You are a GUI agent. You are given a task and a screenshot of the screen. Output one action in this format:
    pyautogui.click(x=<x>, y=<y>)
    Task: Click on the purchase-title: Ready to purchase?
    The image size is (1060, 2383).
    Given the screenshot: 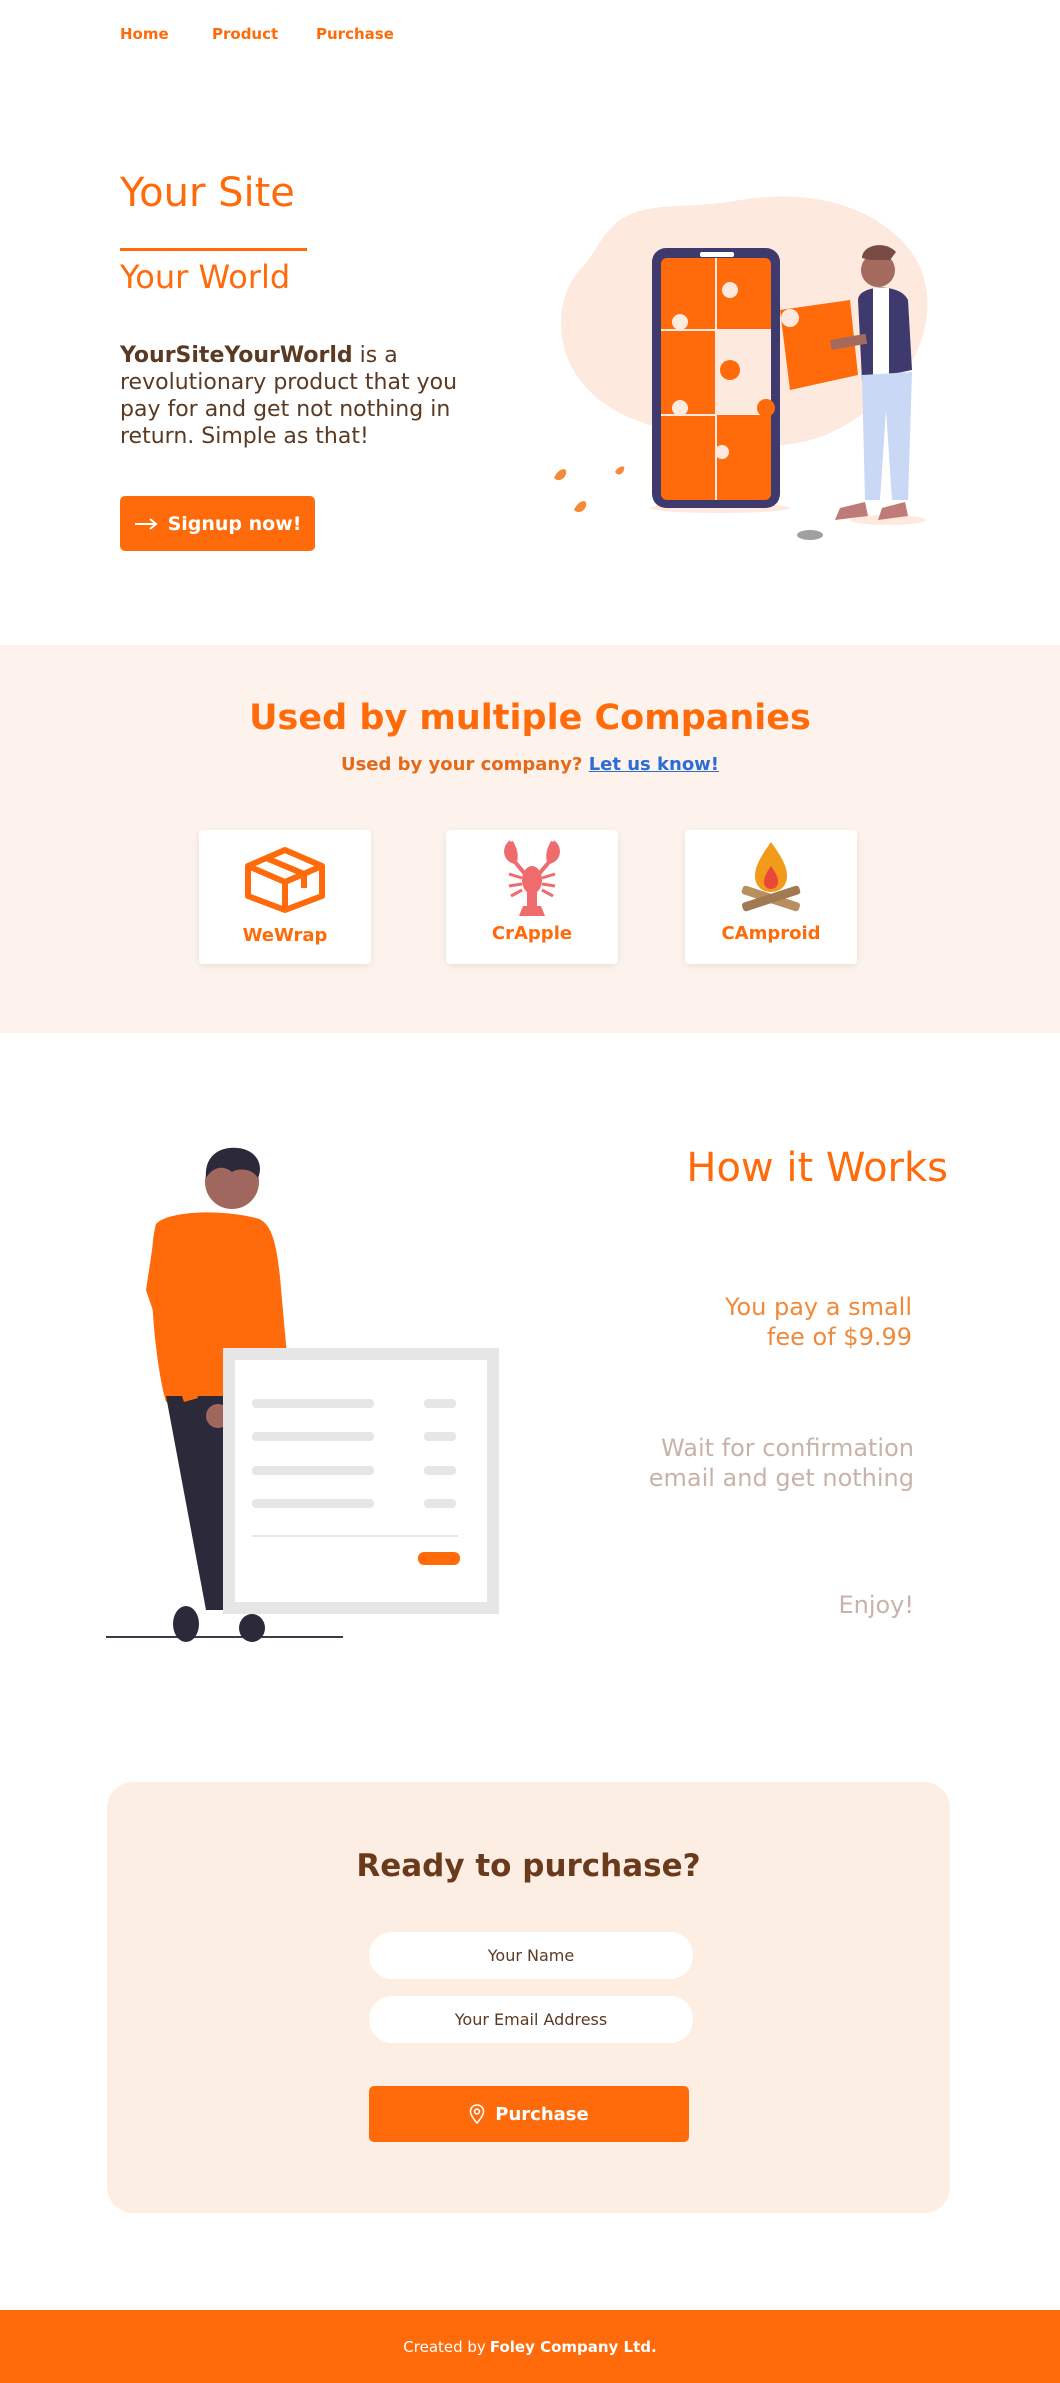 What is the action you would take?
    pyautogui.click(x=528, y=1866)
    